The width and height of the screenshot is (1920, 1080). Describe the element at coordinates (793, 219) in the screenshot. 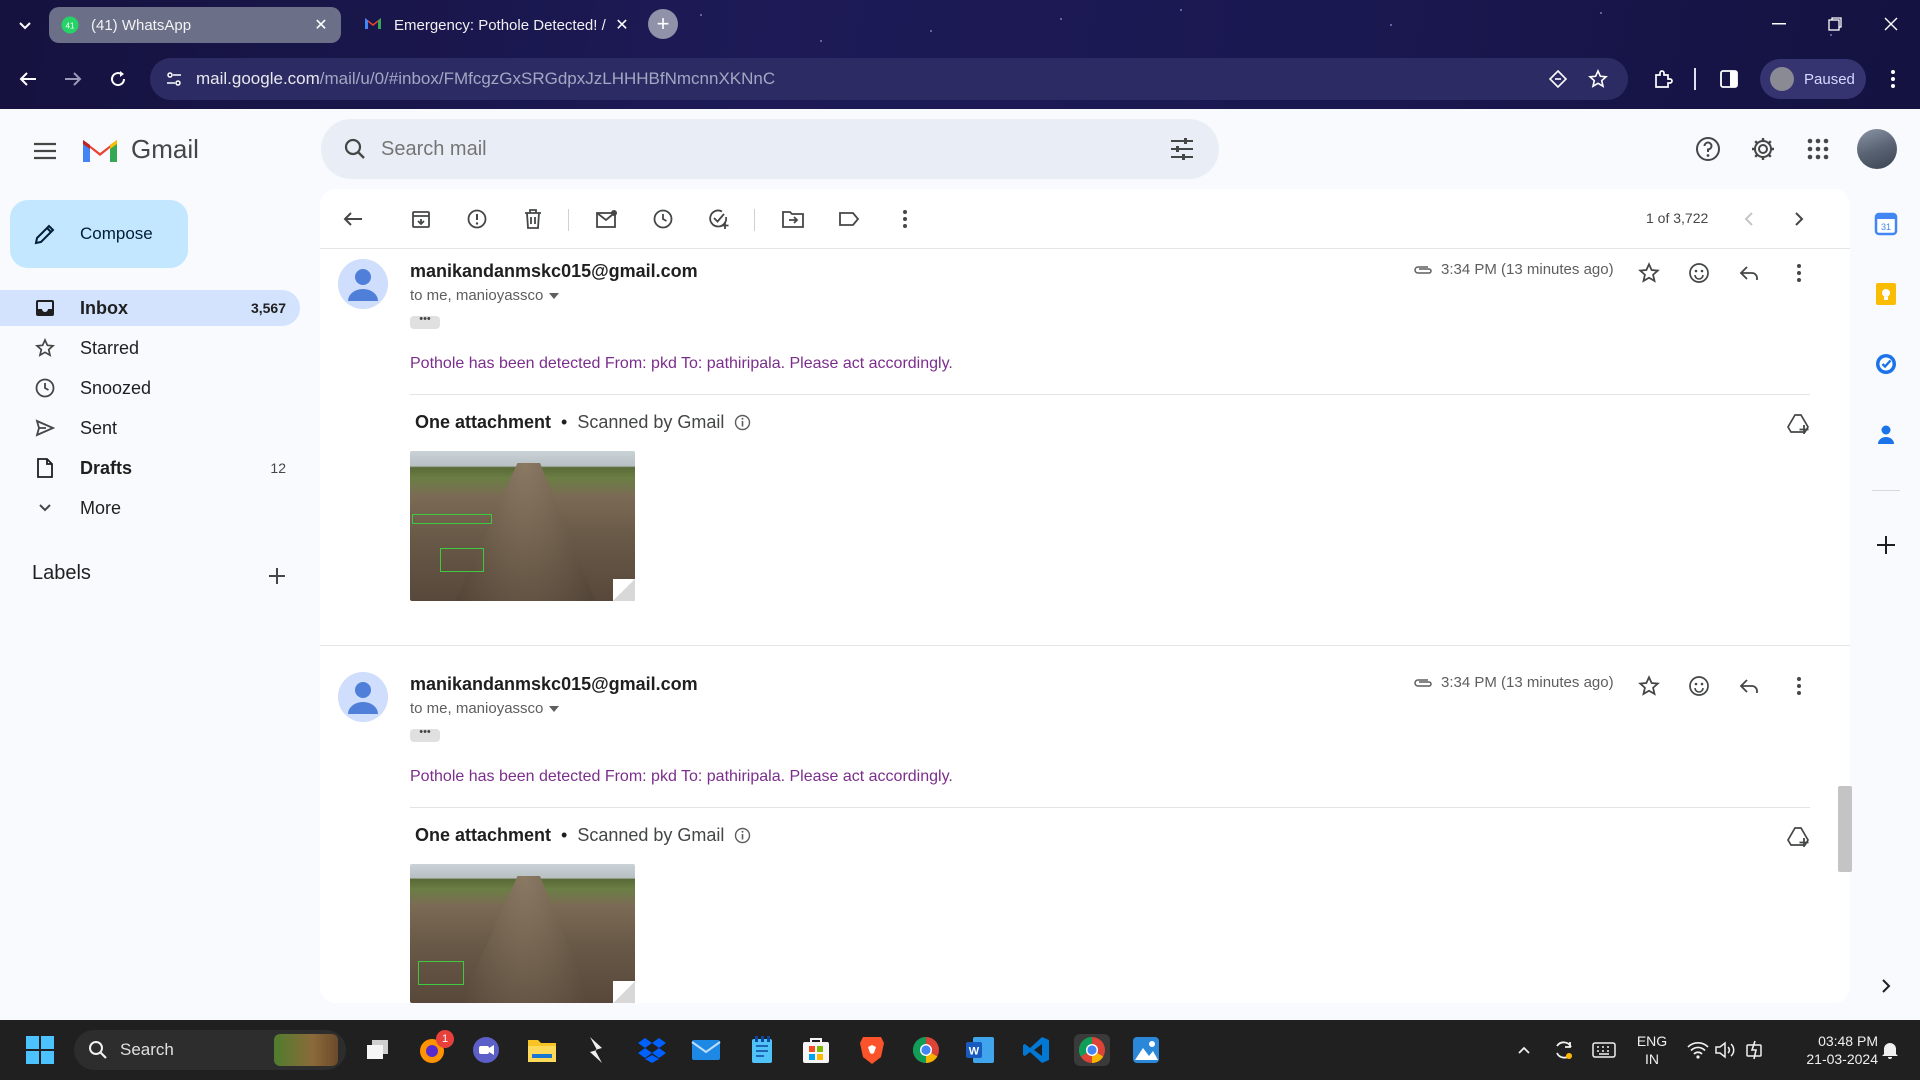

I see `move-to-icon` at that location.